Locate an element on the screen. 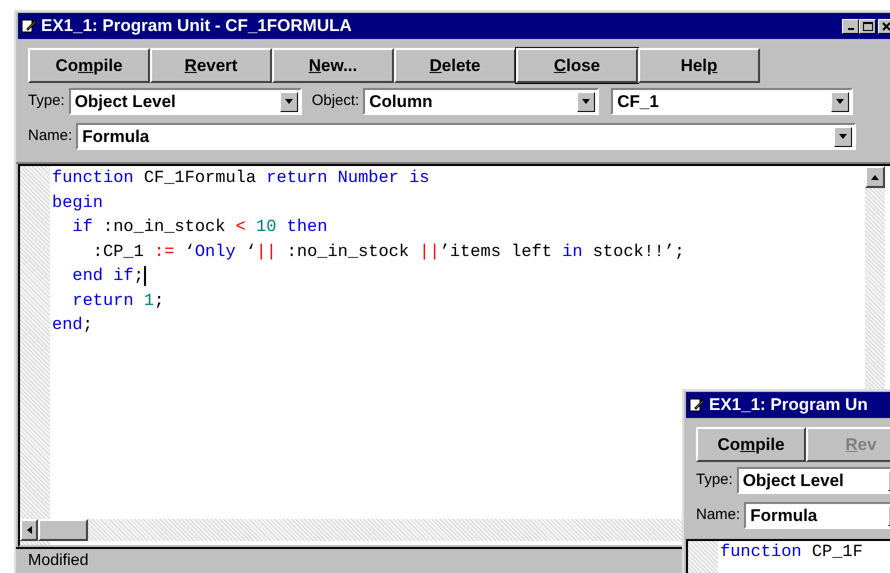  scroll-left-icon is located at coordinates (29, 530).